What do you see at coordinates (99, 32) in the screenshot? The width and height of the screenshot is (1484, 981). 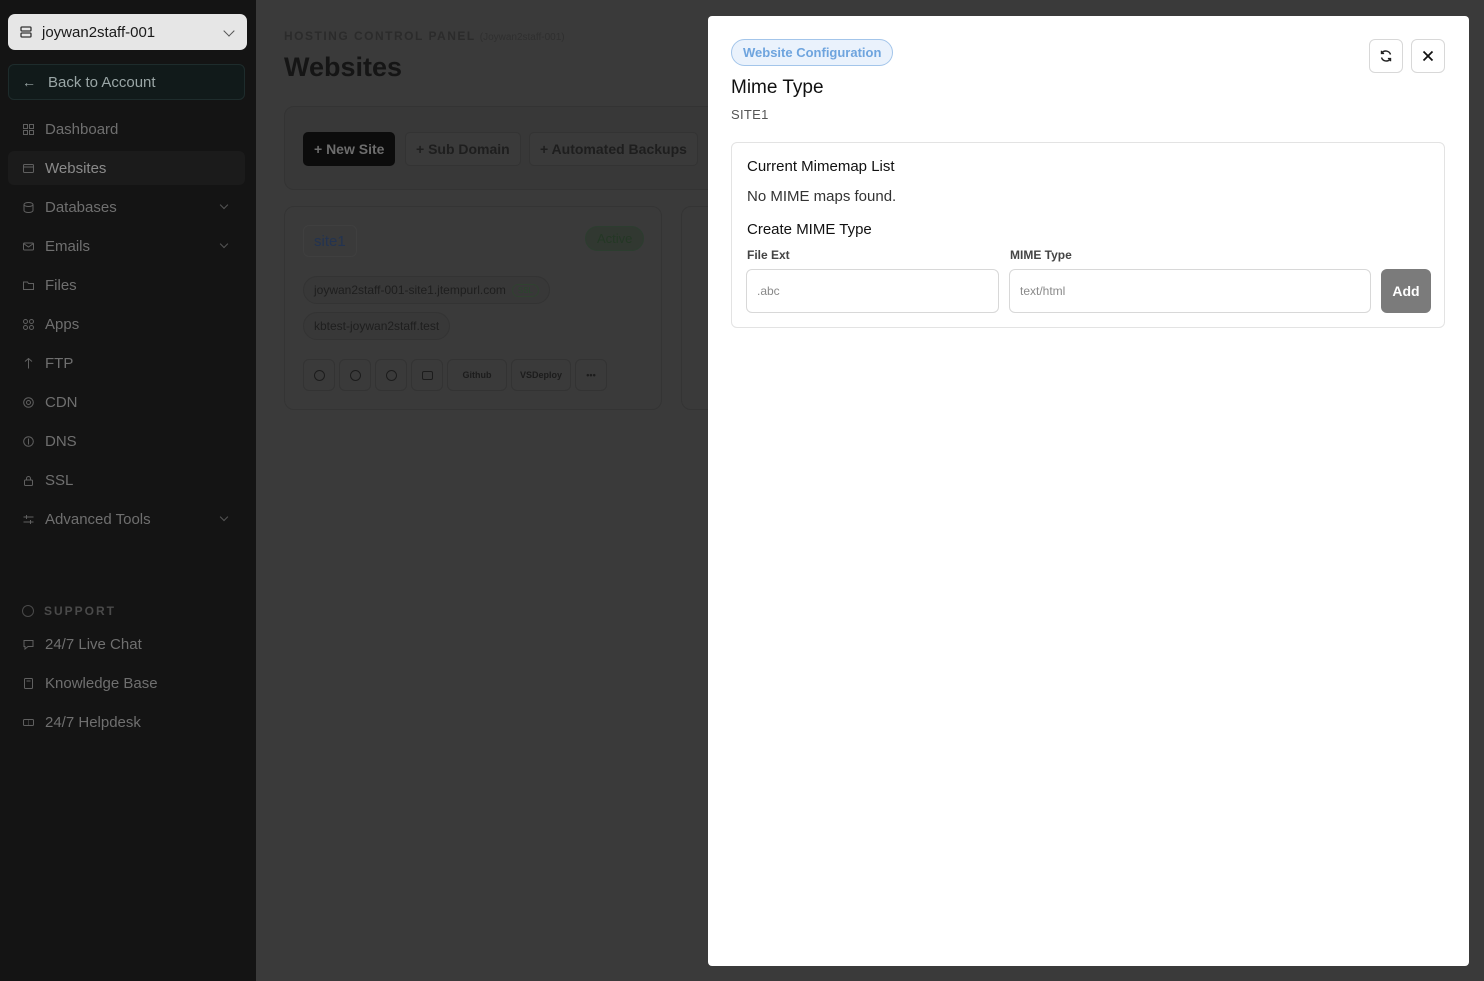 I see `account-name: joywan2staff-001` at bounding box center [99, 32].